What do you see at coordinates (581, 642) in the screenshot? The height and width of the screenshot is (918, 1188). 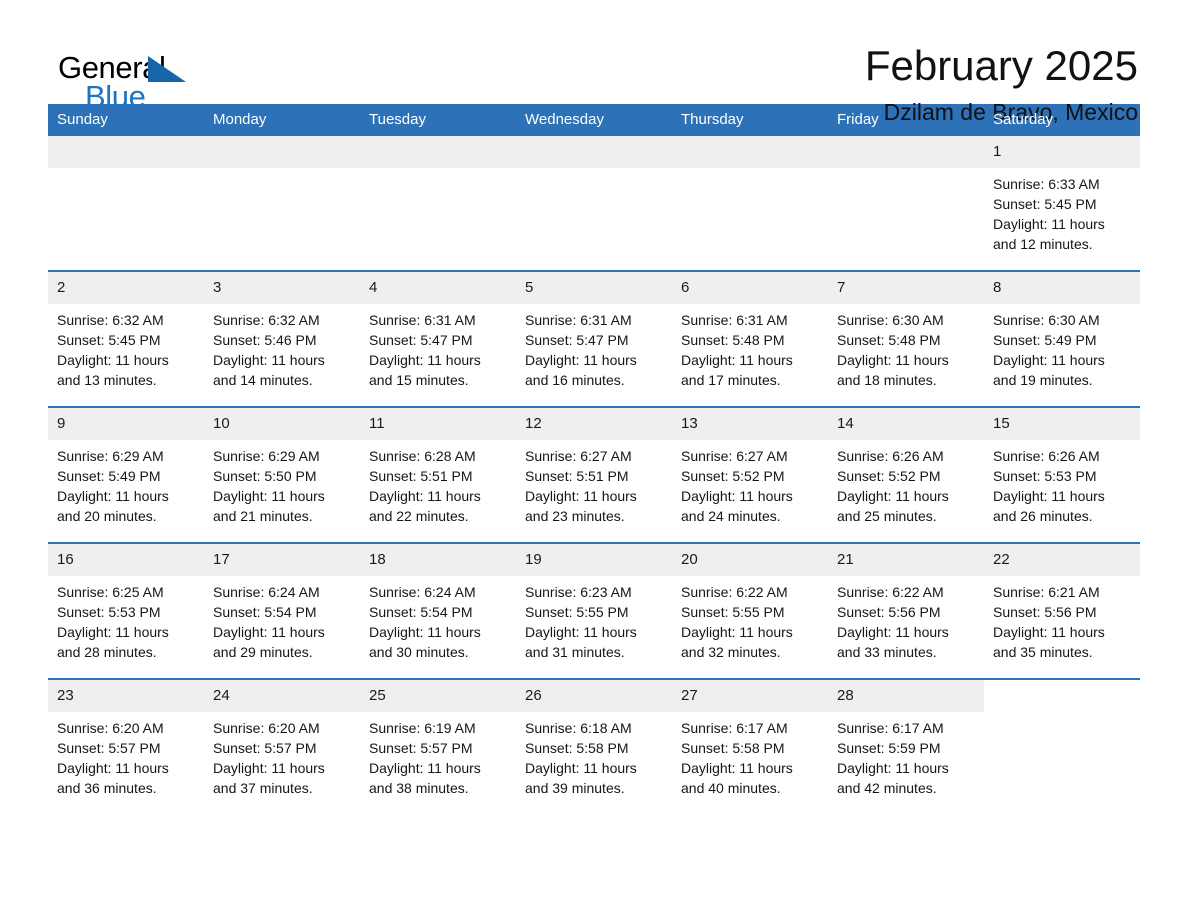 I see `daylight-text: Daylight: 11 hours and 31 minutes.` at bounding box center [581, 642].